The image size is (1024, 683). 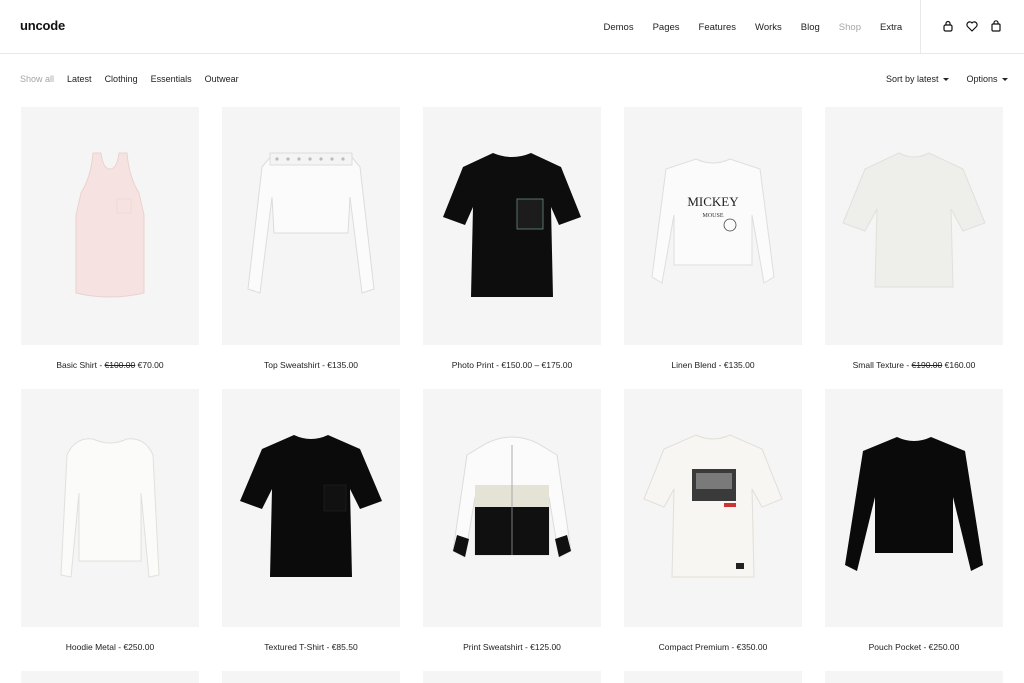 I want to click on product-price: €85.50, so click(x=344, y=647).